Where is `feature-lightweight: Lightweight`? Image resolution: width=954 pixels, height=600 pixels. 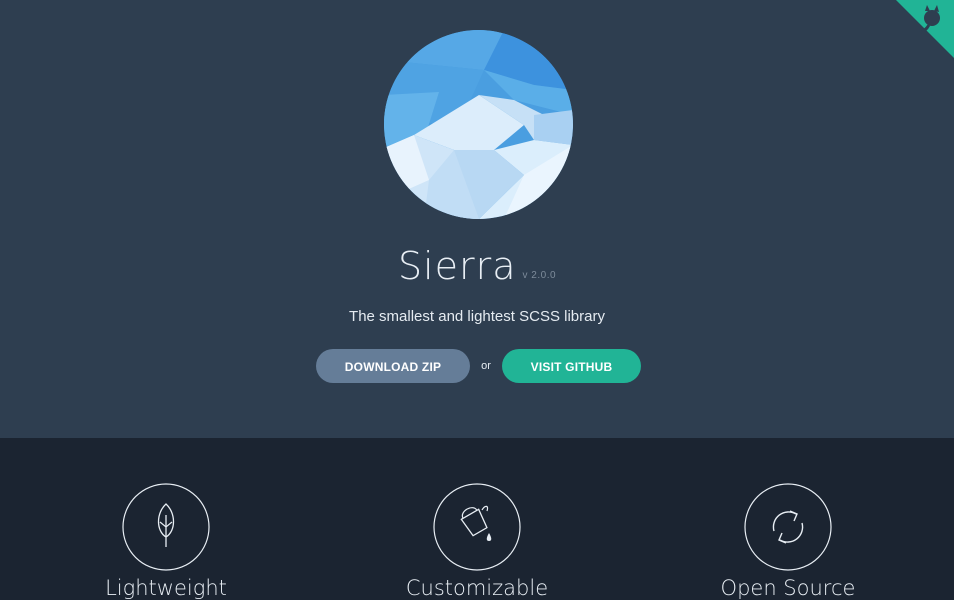 feature-lightweight: Lightweight is located at coordinates (166, 541).